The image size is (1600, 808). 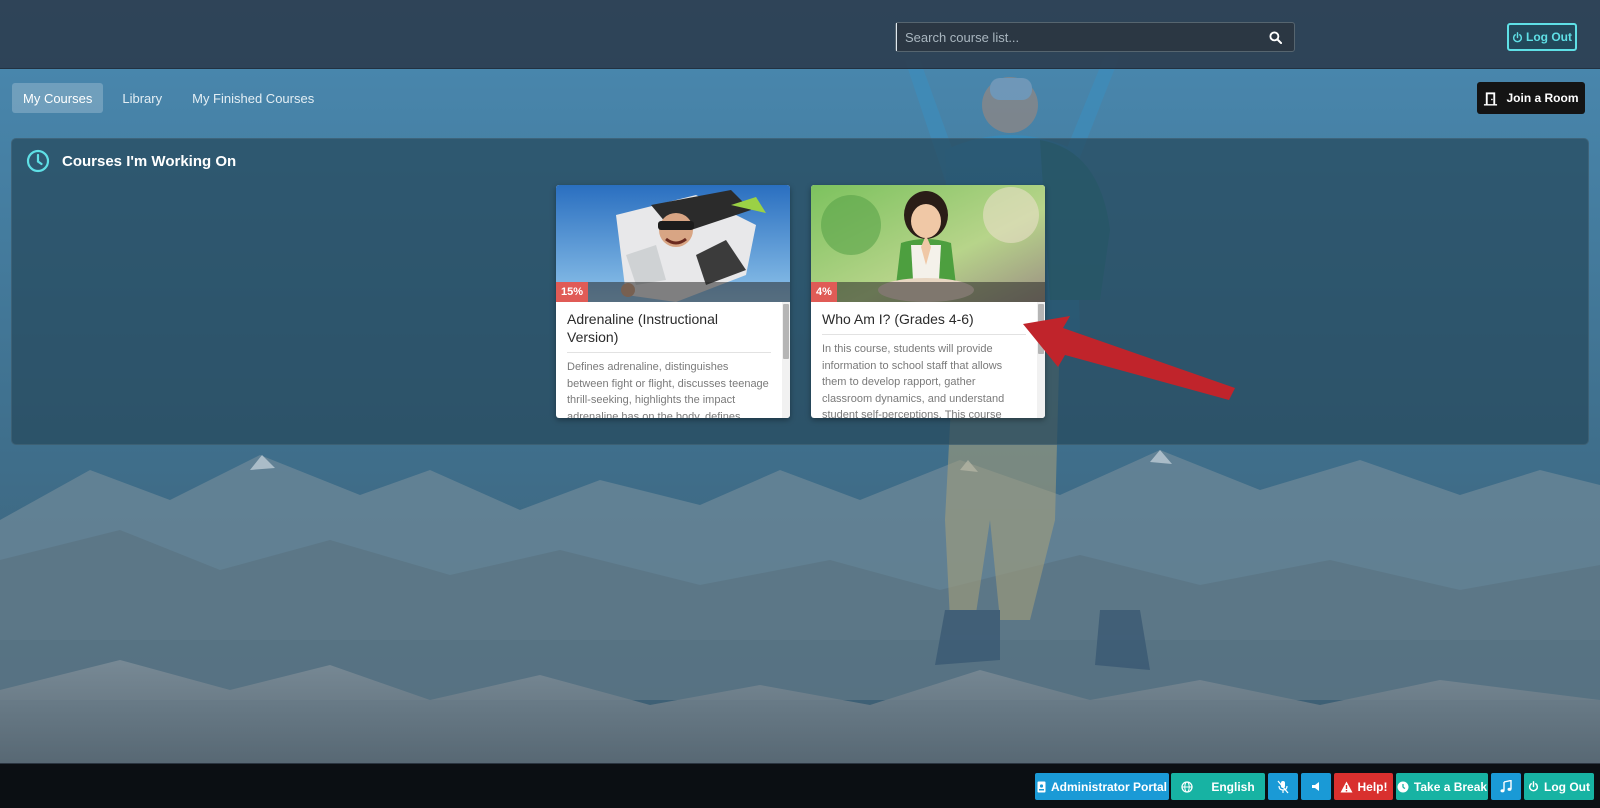 I want to click on course-title: Who Am I? (Grades 4-6), so click(x=924, y=322).